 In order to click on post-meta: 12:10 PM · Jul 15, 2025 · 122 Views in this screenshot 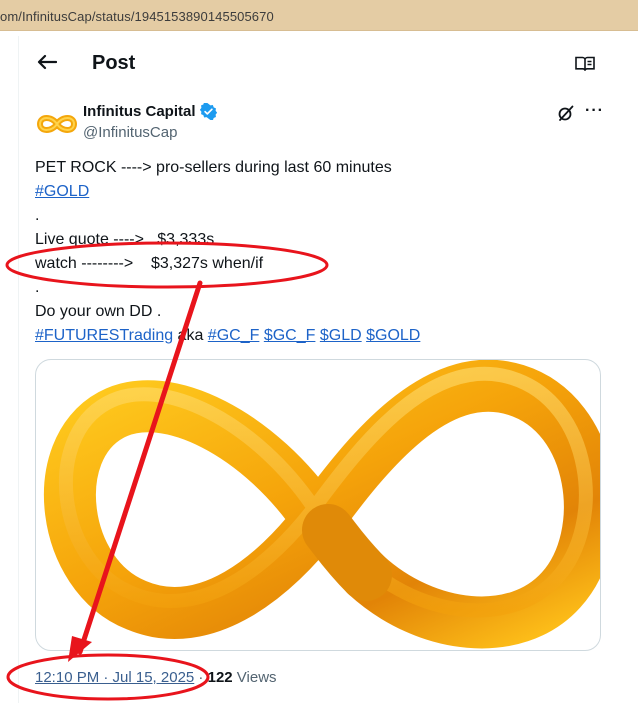, I will do `click(156, 677)`.